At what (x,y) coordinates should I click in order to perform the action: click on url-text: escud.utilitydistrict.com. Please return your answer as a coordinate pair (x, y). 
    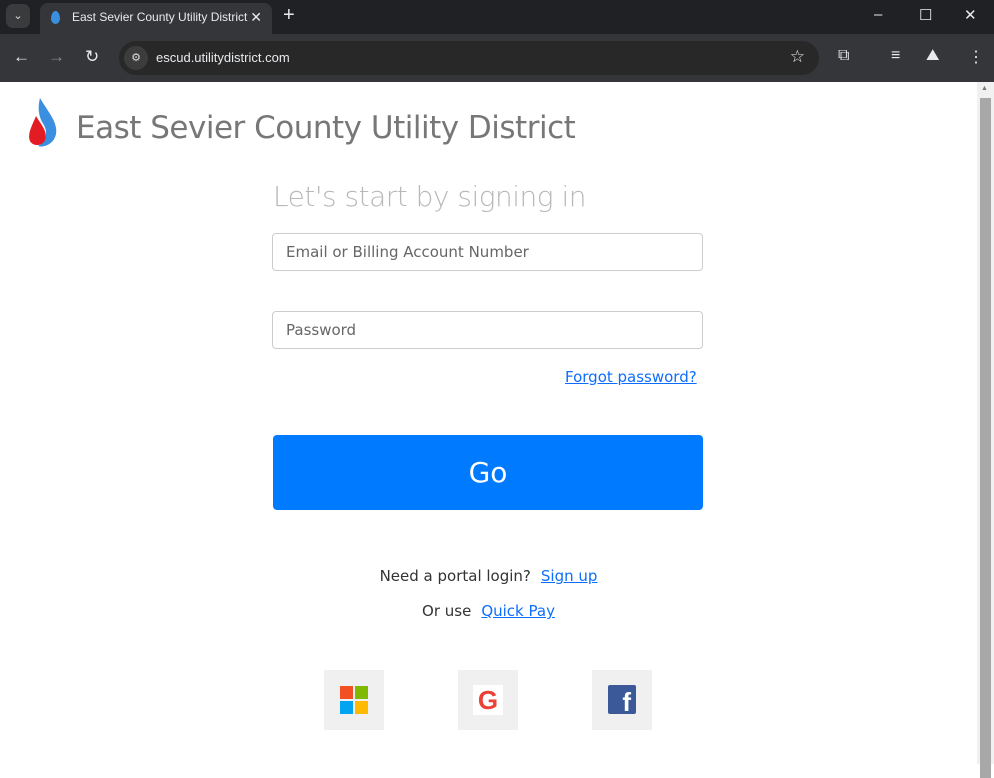
    Looking at the image, I should click on (223, 57).